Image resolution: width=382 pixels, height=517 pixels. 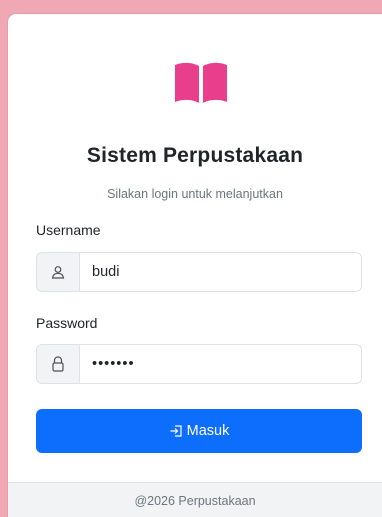 I want to click on footer: @2026 Perpustakaan, so click(x=195, y=499).